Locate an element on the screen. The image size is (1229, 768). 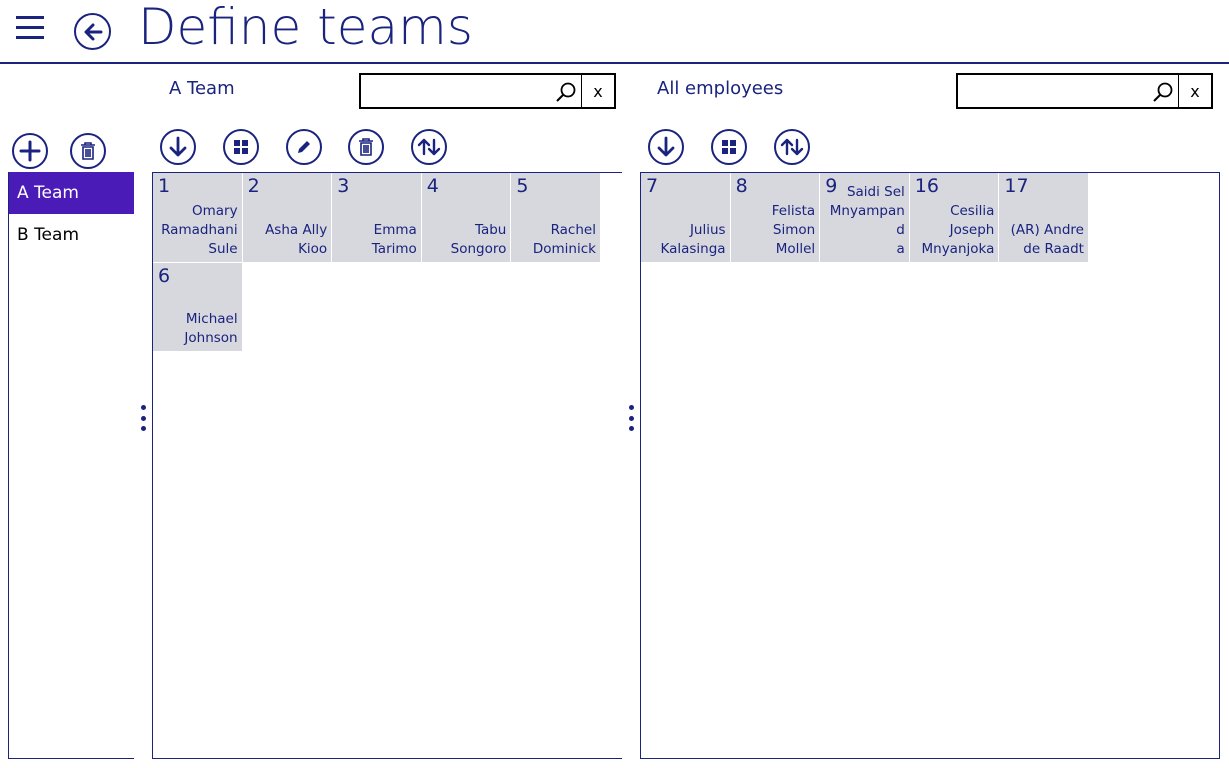
employees-grid-view-button is located at coordinates (729, 147).